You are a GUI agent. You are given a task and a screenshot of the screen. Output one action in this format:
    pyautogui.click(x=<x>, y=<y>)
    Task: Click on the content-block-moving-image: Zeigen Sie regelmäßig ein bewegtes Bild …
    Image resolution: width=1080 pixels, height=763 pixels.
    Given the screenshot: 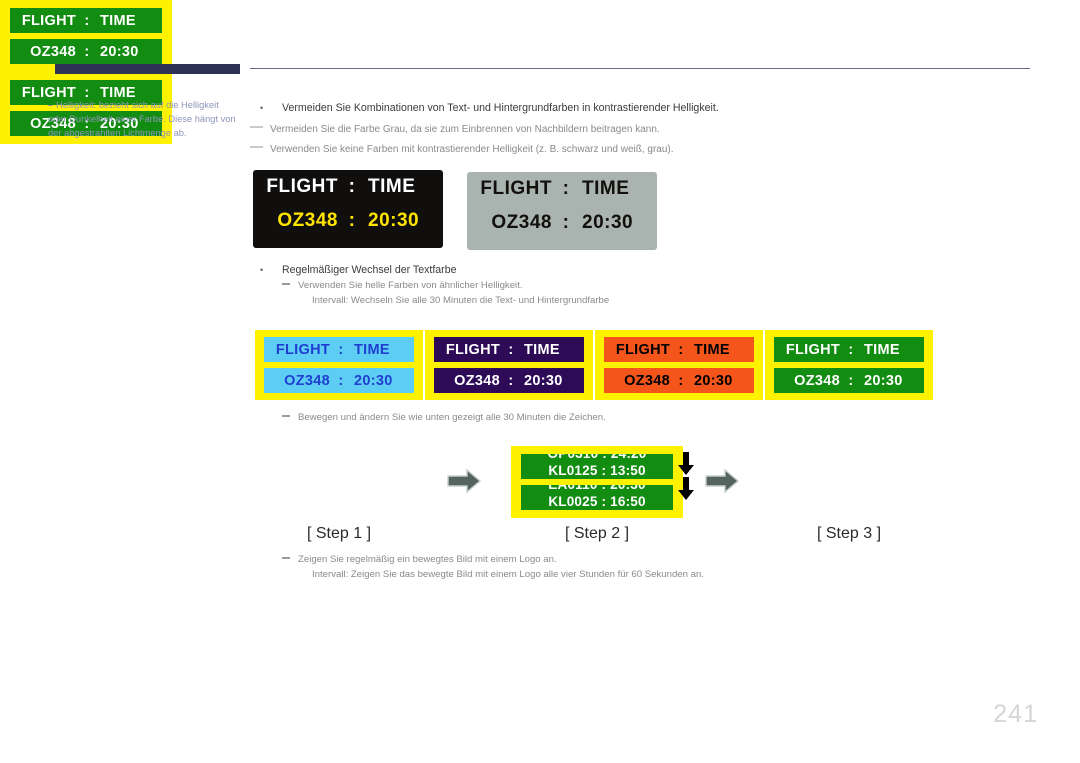 What is the action you would take?
    pyautogui.click(x=645, y=567)
    